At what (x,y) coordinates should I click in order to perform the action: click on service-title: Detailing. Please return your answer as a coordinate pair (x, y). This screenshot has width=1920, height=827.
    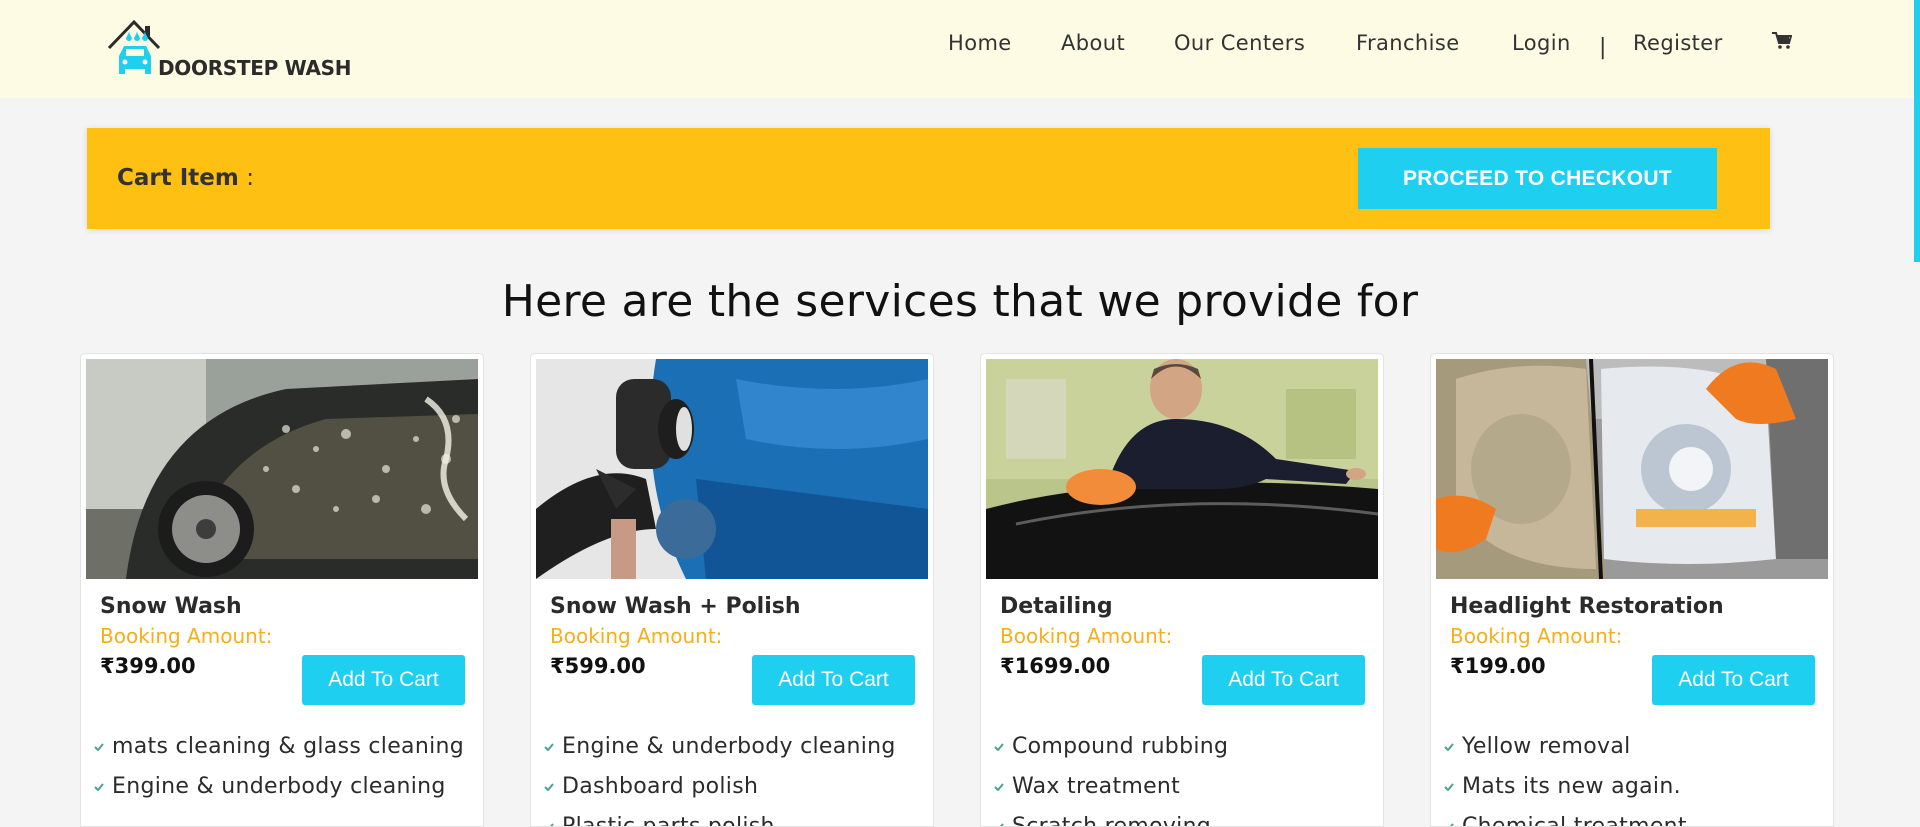
    Looking at the image, I should click on (1056, 606).